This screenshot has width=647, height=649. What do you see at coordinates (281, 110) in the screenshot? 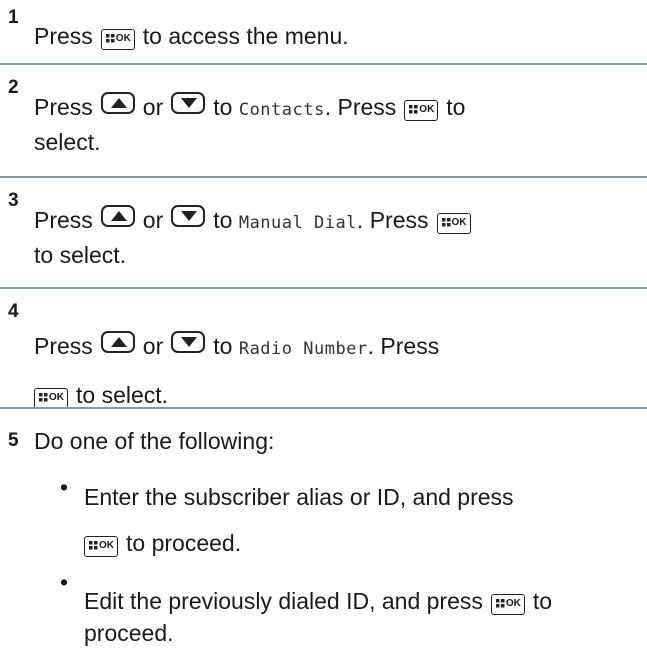
I see `menu-item-name: Contacts` at bounding box center [281, 110].